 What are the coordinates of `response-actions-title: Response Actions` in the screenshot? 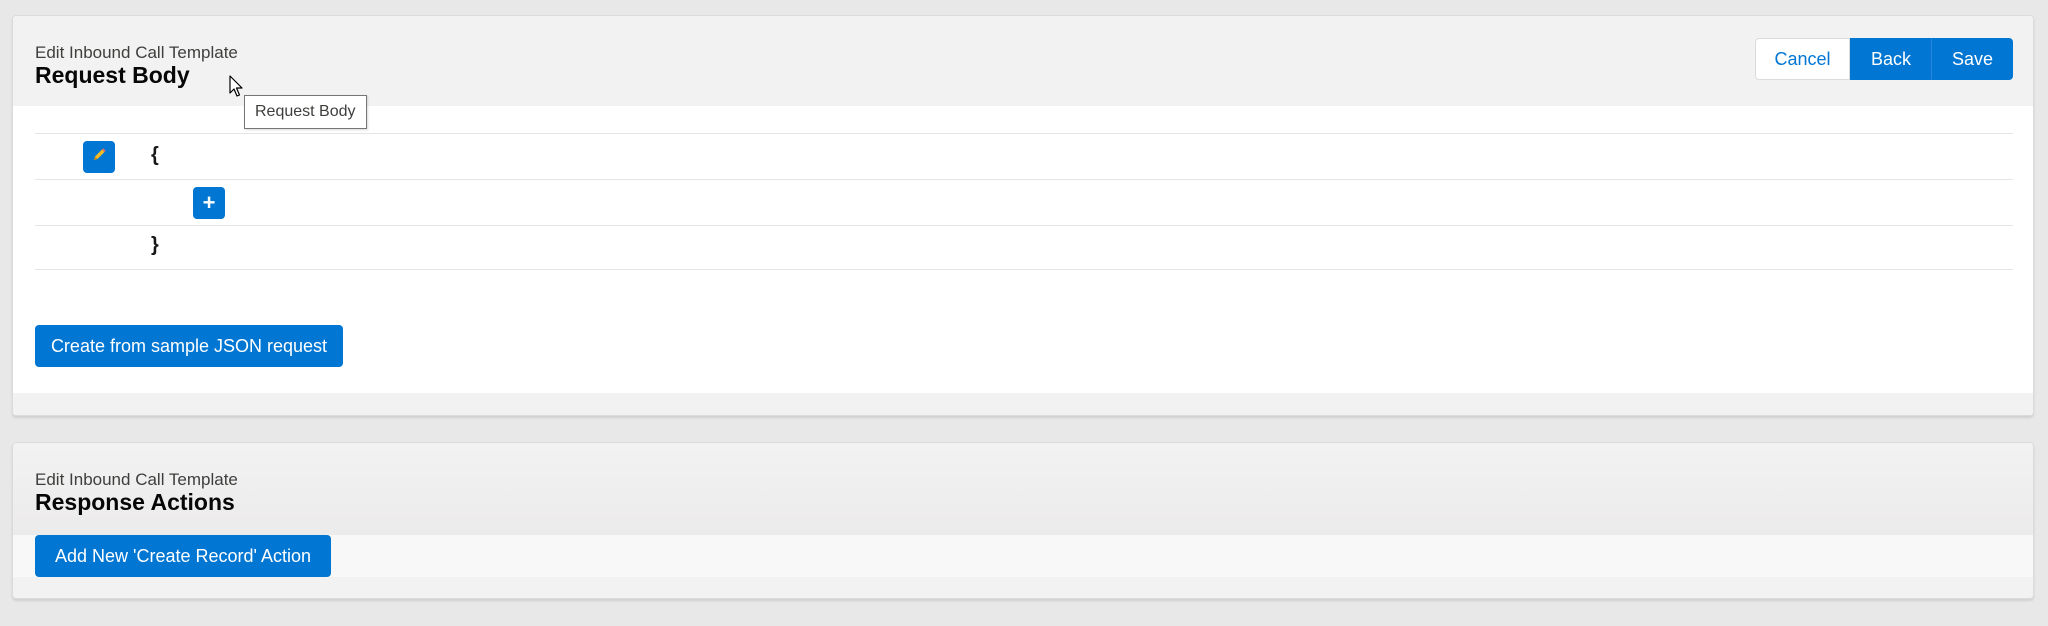 It's located at (135, 502).